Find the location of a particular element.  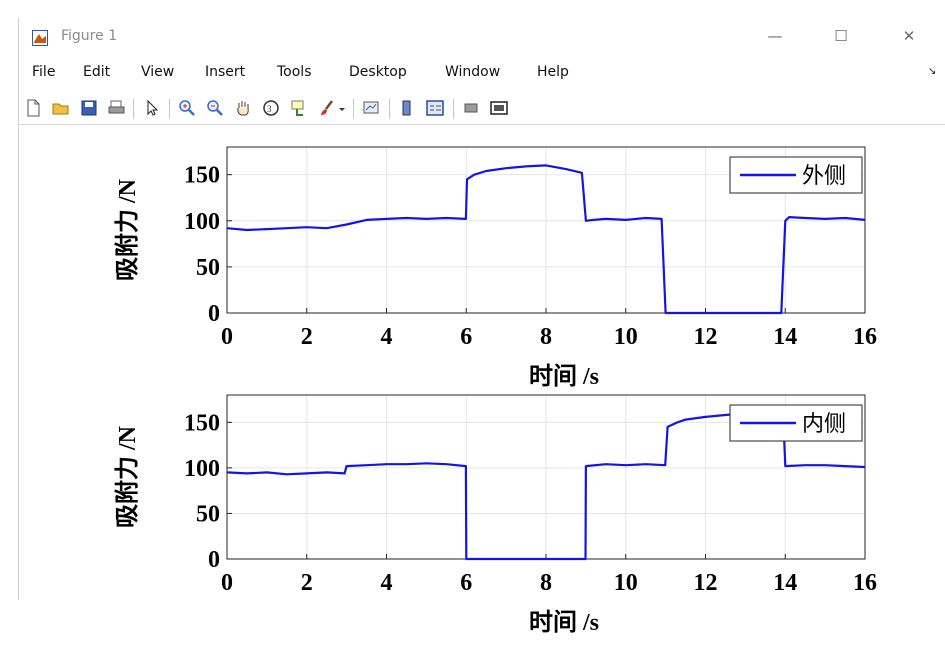

chart2-x-tick-label: 10 is located at coordinates (626, 583).